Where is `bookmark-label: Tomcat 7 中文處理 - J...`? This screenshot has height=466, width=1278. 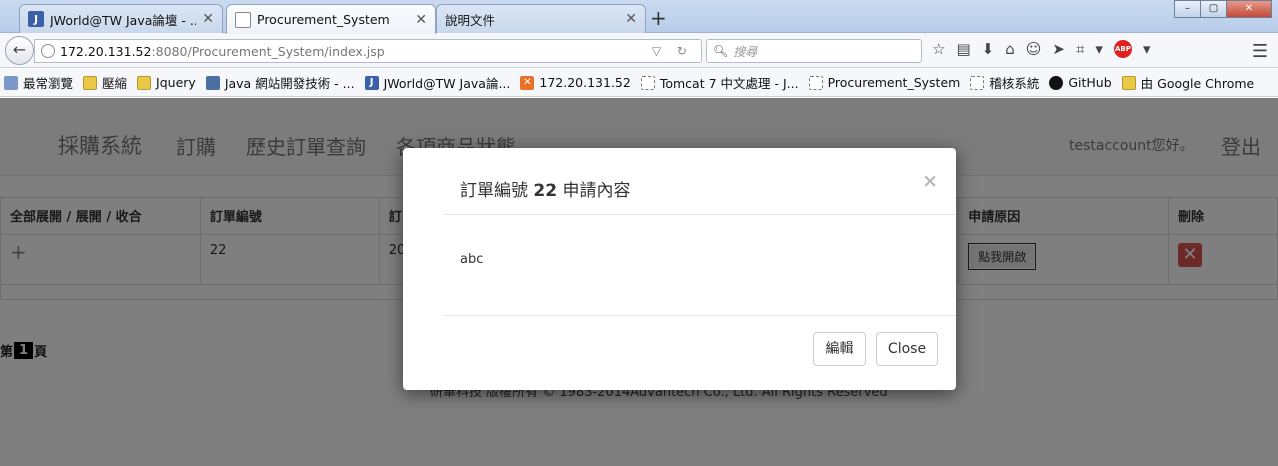 bookmark-label: Tomcat 7 中文處理 - J... is located at coordinates (729, 83).